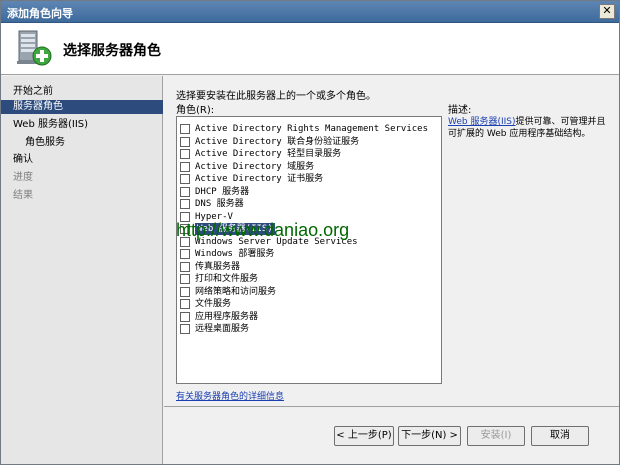 The width and height of the screenshot is (620, 465). What do you see at coordinates (82, 107) in the screenshot?
I see `sidebar-item-server-roles: 服务器角色` at bounding box center [82, 107].